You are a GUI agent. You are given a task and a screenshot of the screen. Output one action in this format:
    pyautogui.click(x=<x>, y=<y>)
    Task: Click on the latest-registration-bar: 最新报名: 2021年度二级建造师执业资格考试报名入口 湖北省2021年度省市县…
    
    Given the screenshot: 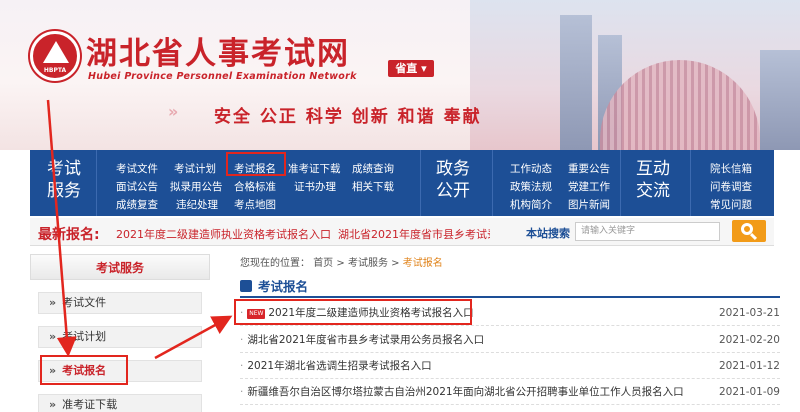 What is the action you would take?
    pyautogui.click(x=402, y=232)
    